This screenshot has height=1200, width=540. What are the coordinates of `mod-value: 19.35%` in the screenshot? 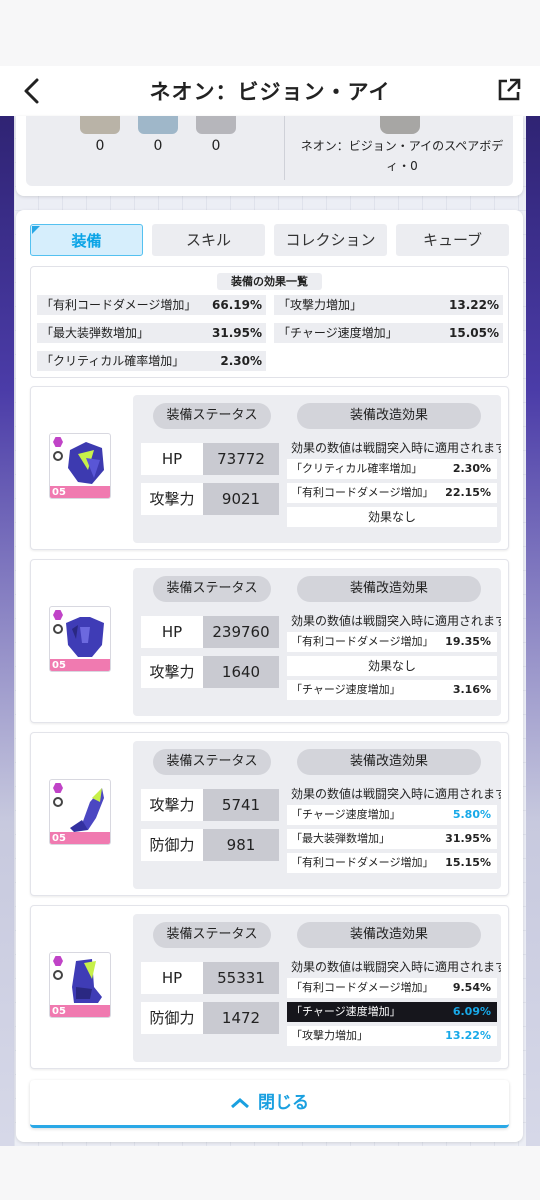 It's located at (466, 642).